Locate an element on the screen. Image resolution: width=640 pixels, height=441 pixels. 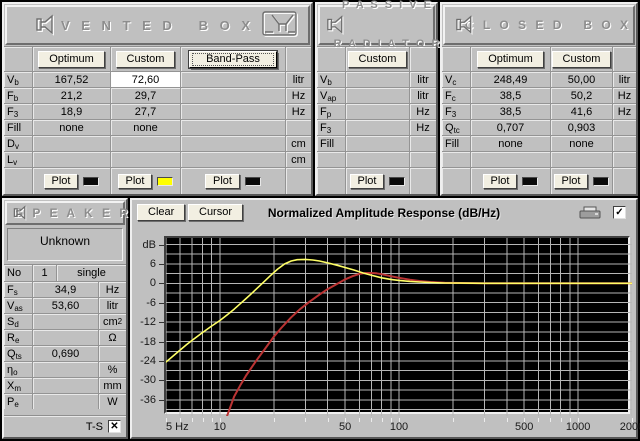
clear-button: Clear is located at coordinates (161, 212).